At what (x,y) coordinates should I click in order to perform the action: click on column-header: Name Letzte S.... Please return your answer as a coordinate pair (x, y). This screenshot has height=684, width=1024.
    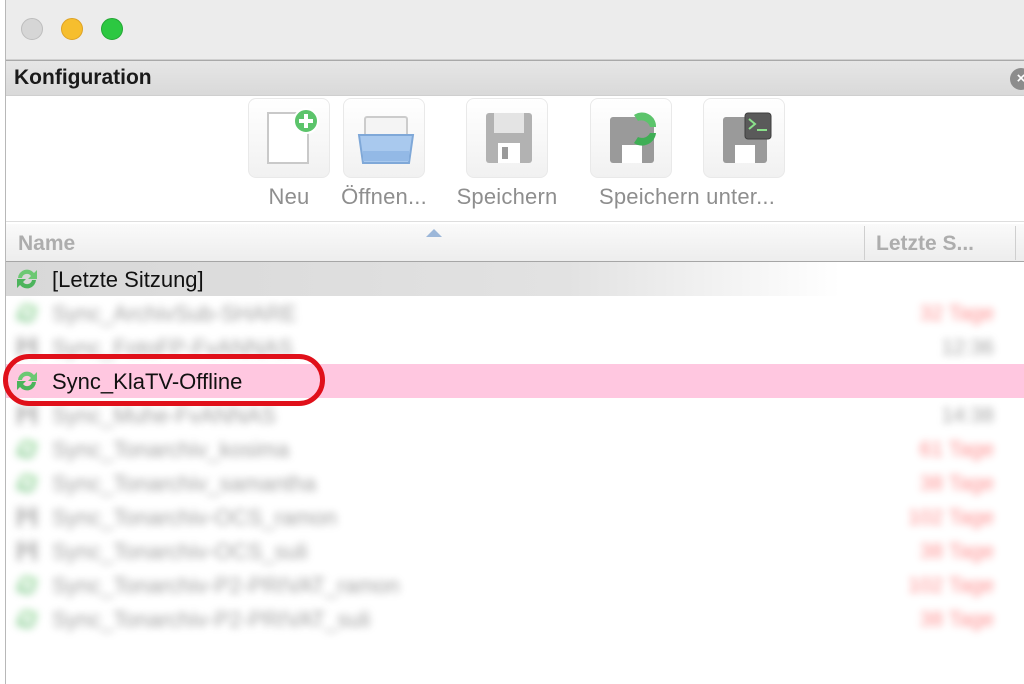
    Looking at the image, I should click on (515, 243).